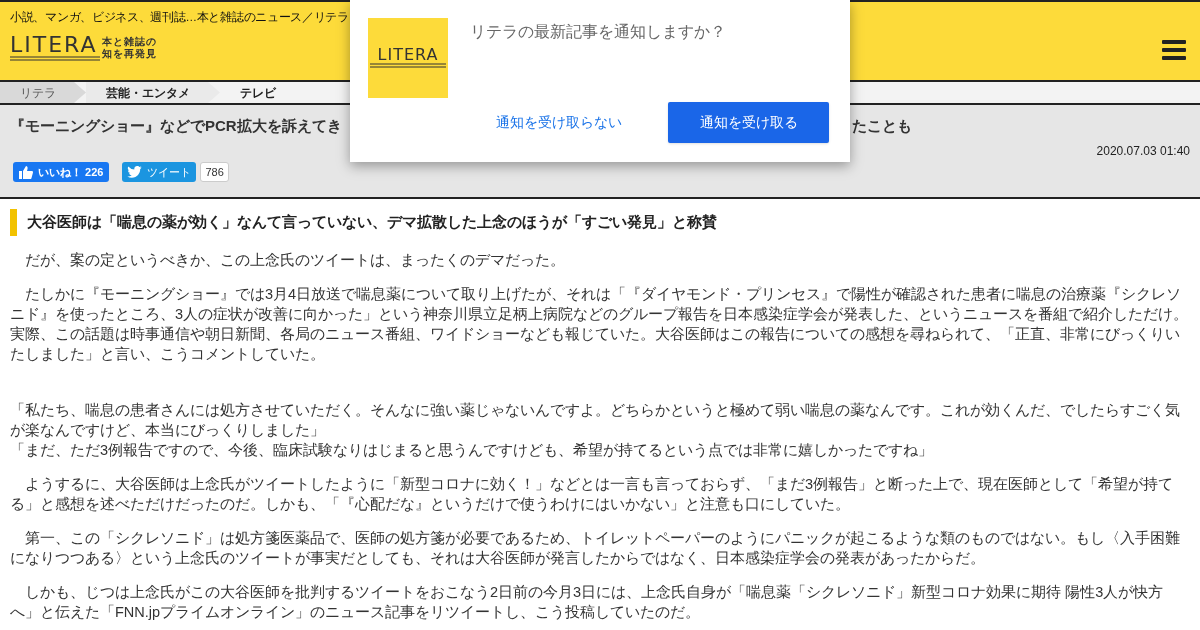  What do you see at coordinates (13, 222) in the screenshot?
I see `heading-accent-bar` at bounding box center [13, 222].